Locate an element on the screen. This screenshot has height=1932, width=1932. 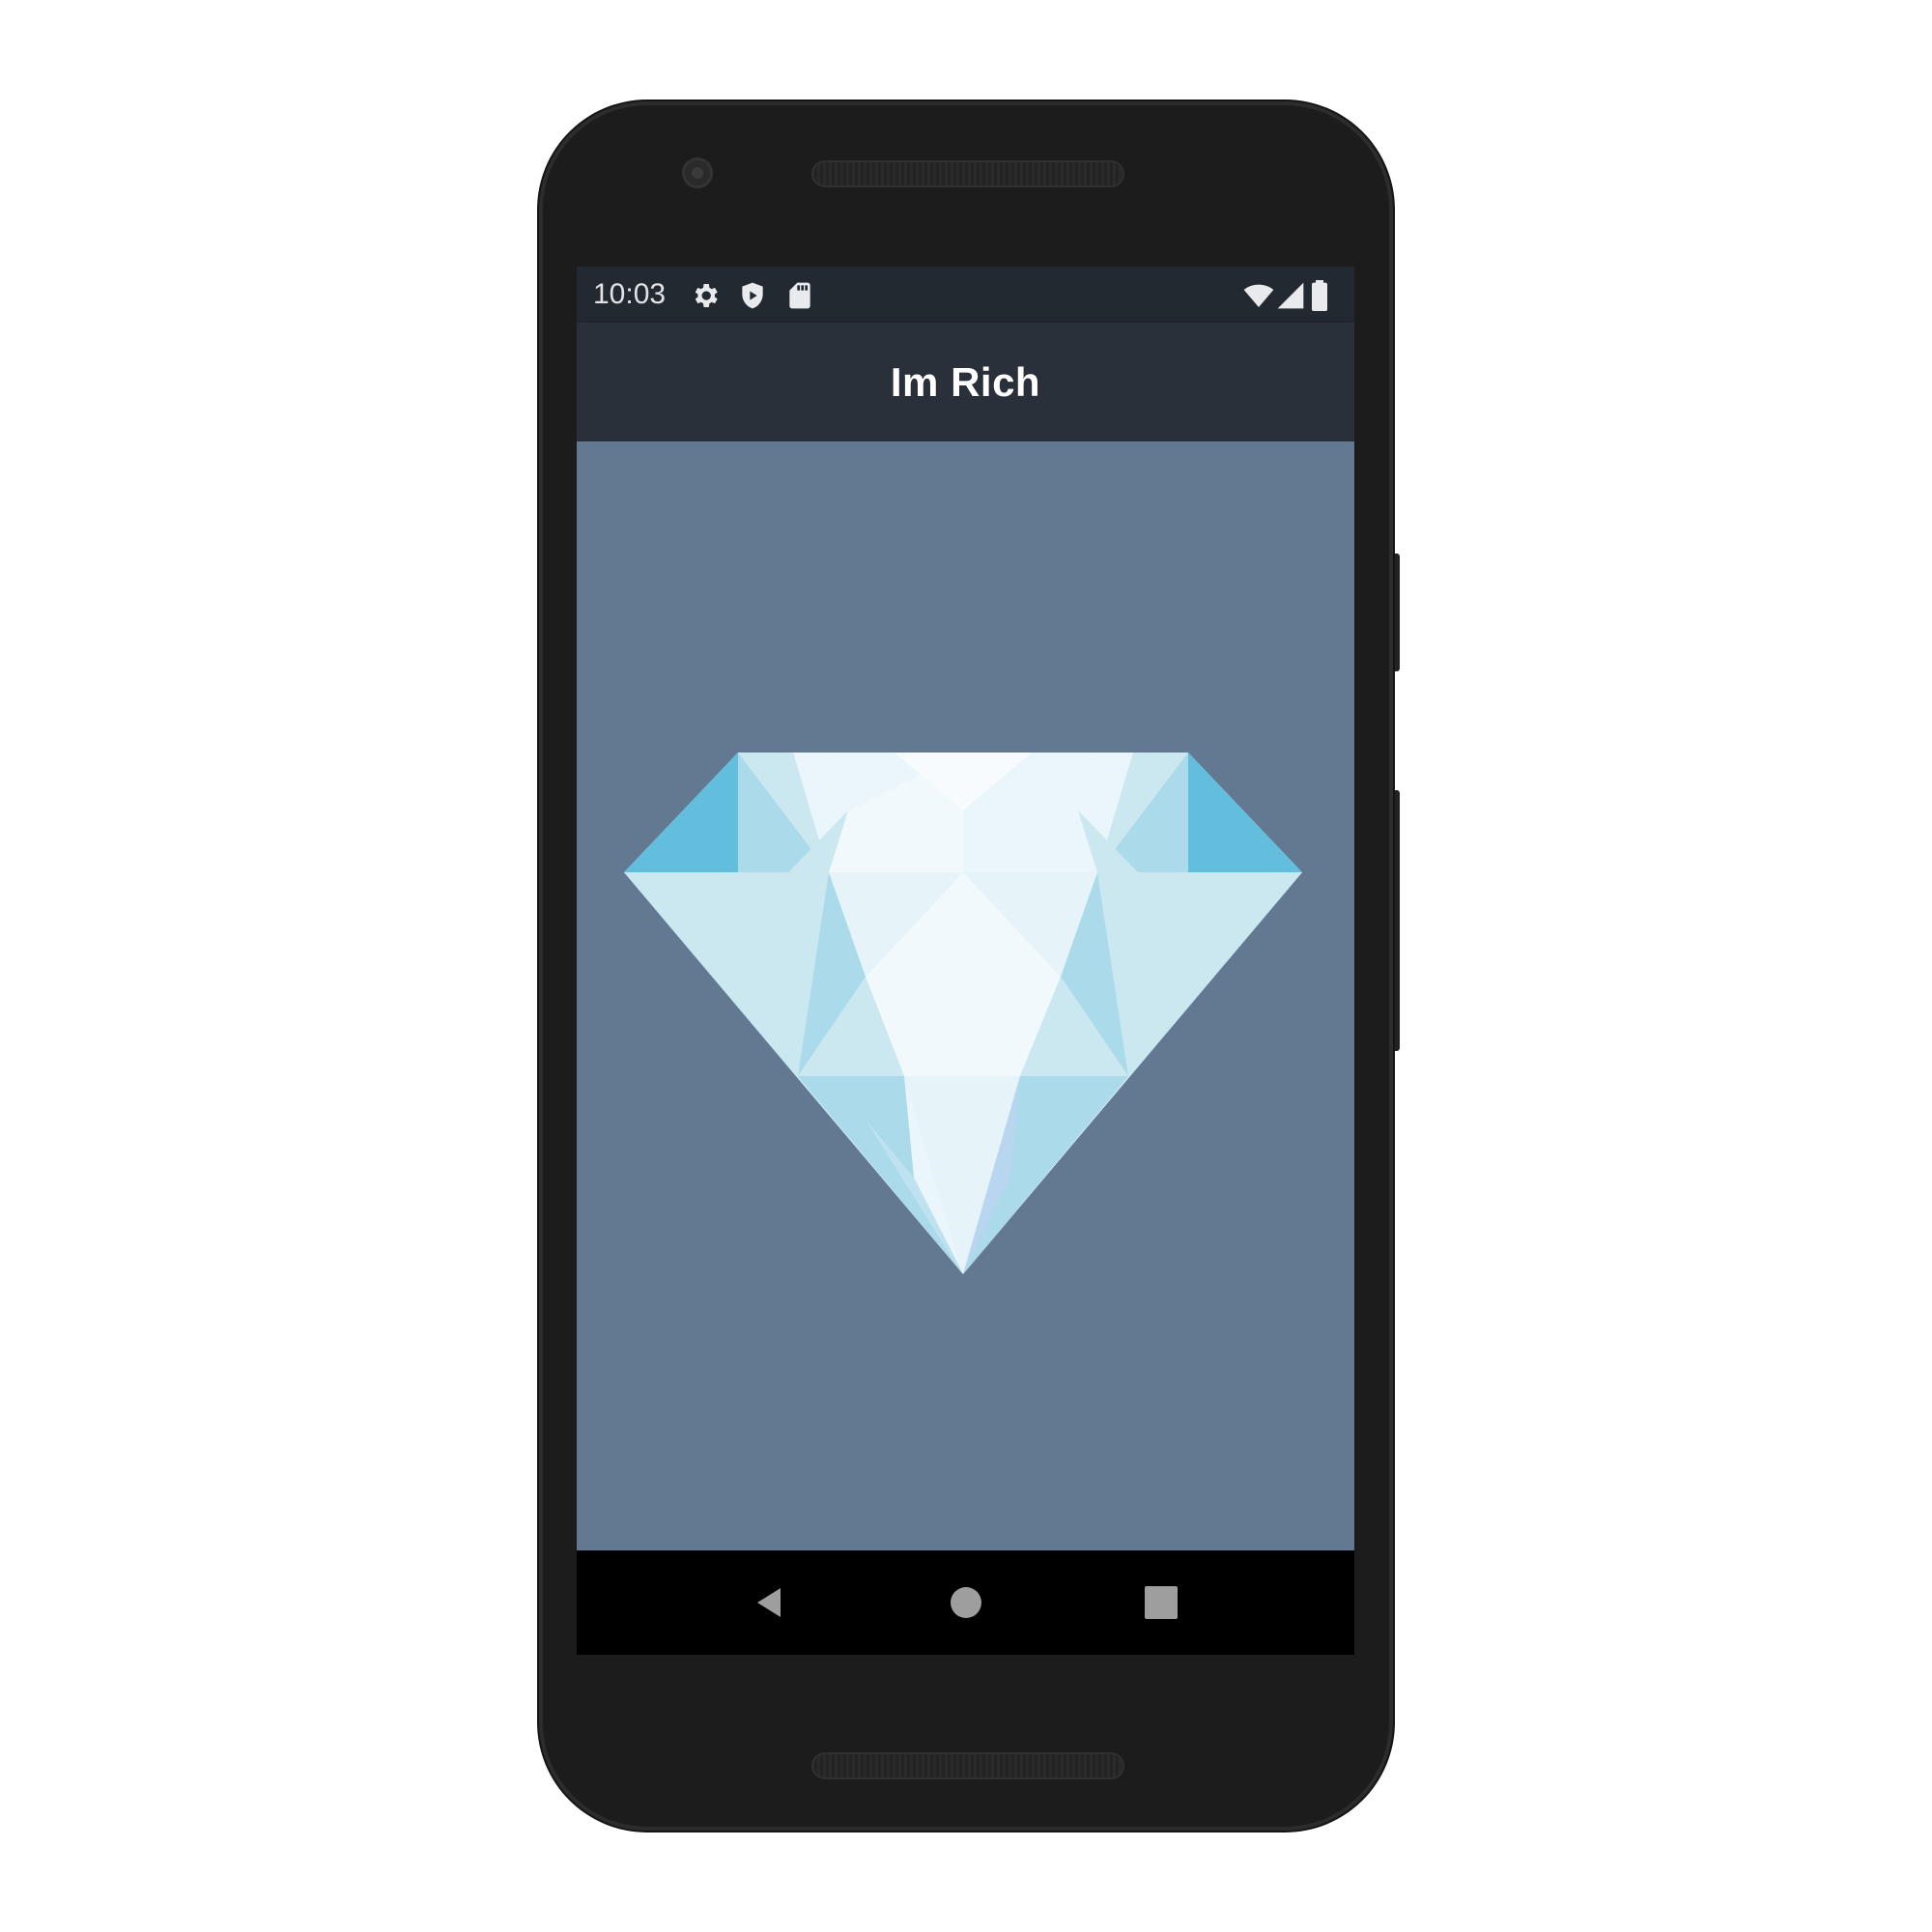
back-button is located at coordinates (772, 1602).